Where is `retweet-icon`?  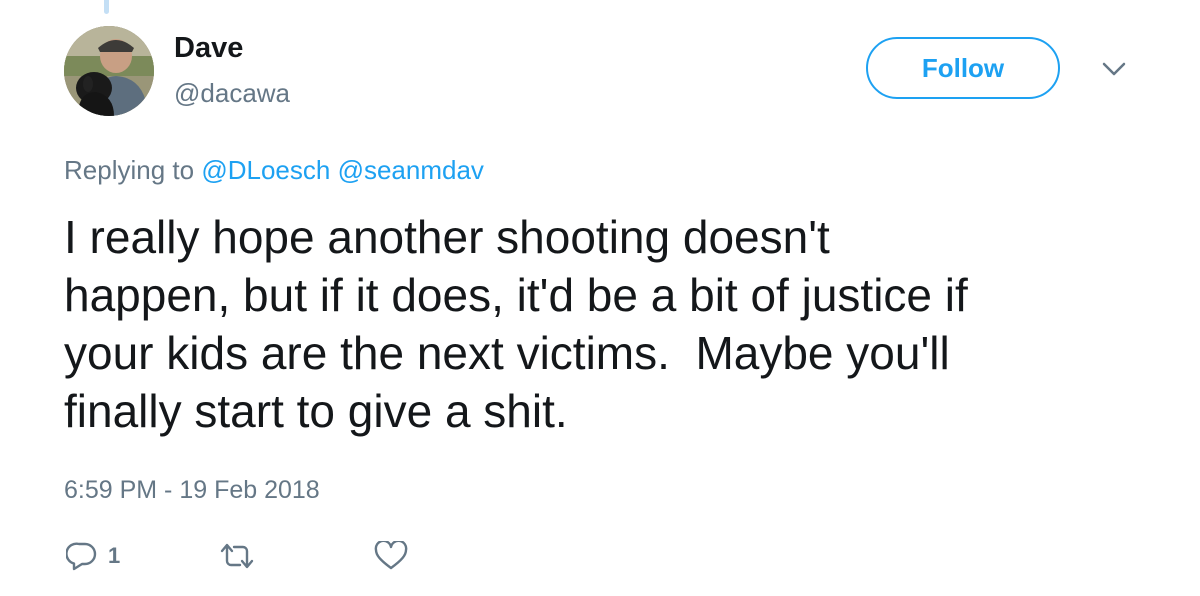 retweet-icon is located at coordinates (237, 556).